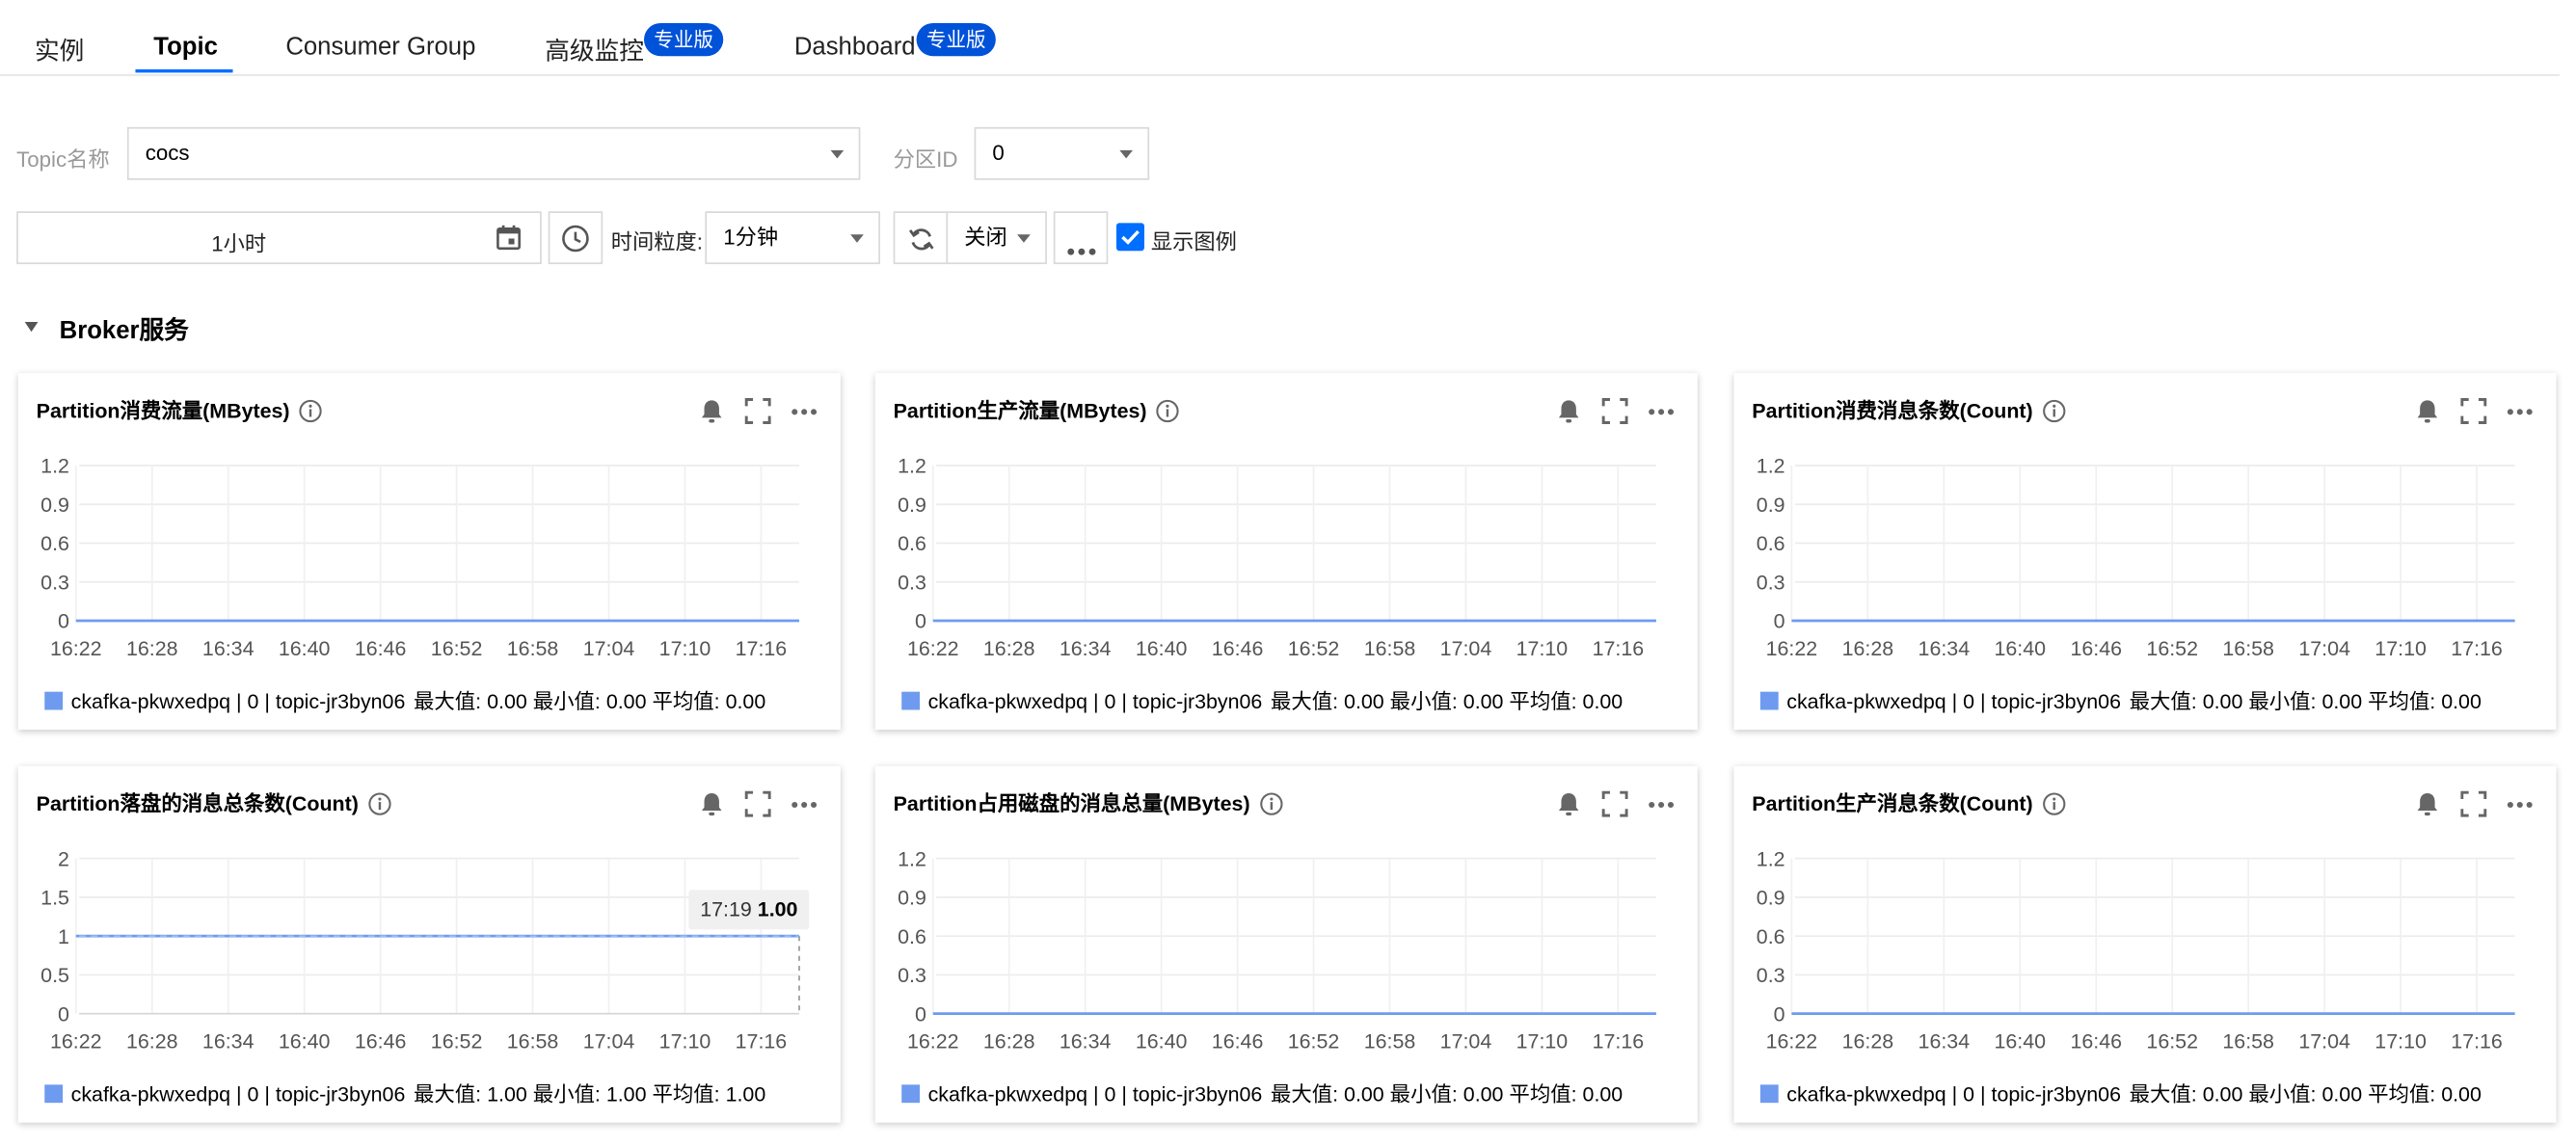  What do you see at coordinates (921, 238) in the screenshot?
I see `refresh-button` at bounding box center [921, 238].